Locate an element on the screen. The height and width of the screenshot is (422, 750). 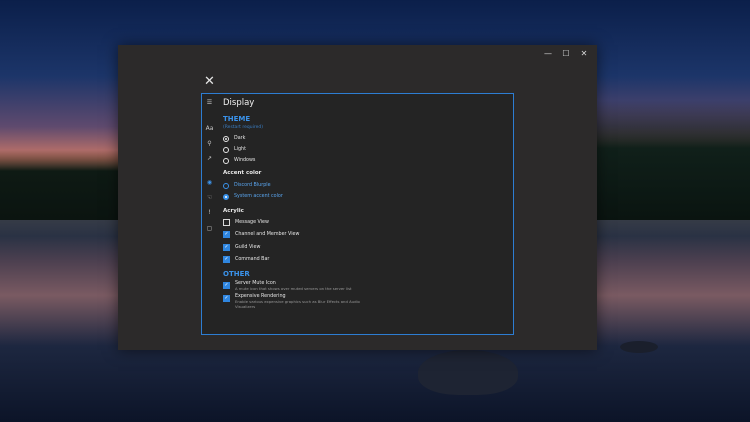
maximize-button: ☐ is located at coordinates (566, 53).